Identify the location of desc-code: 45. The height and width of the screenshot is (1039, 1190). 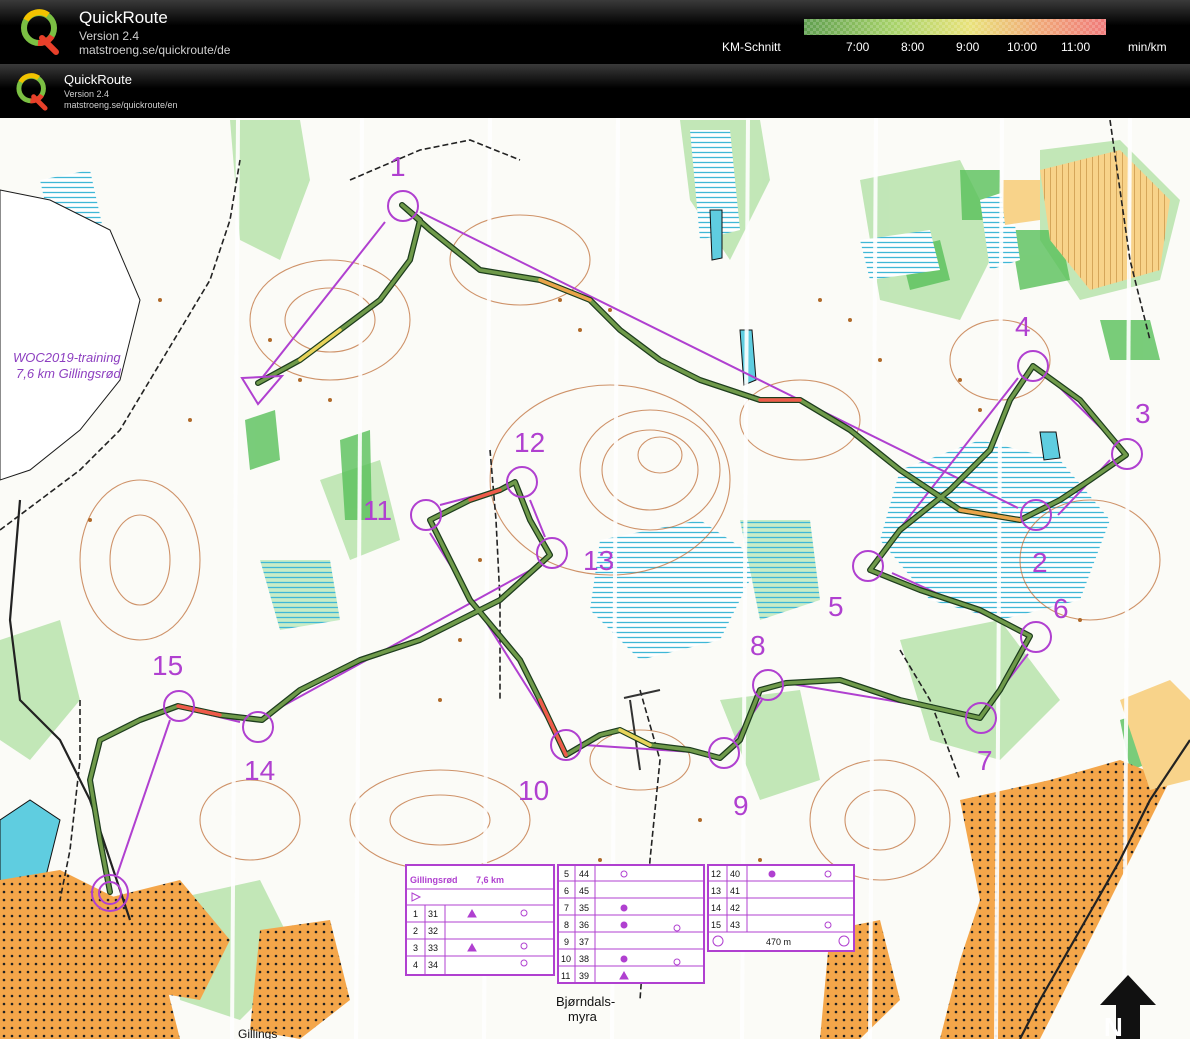
(584, 891).